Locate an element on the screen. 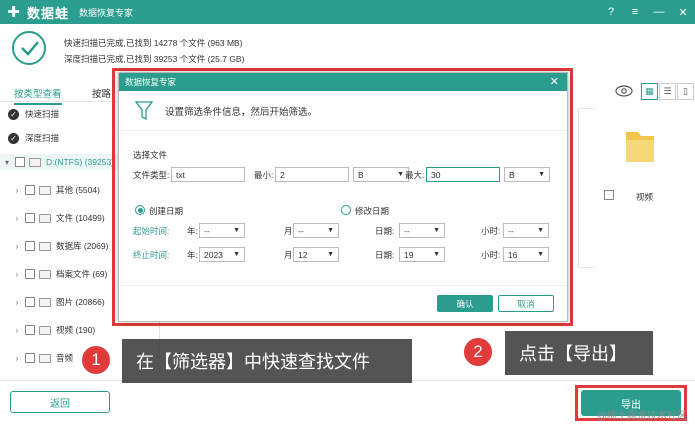  detail-view-icon: ▯ is located at coordinates (685, 91).